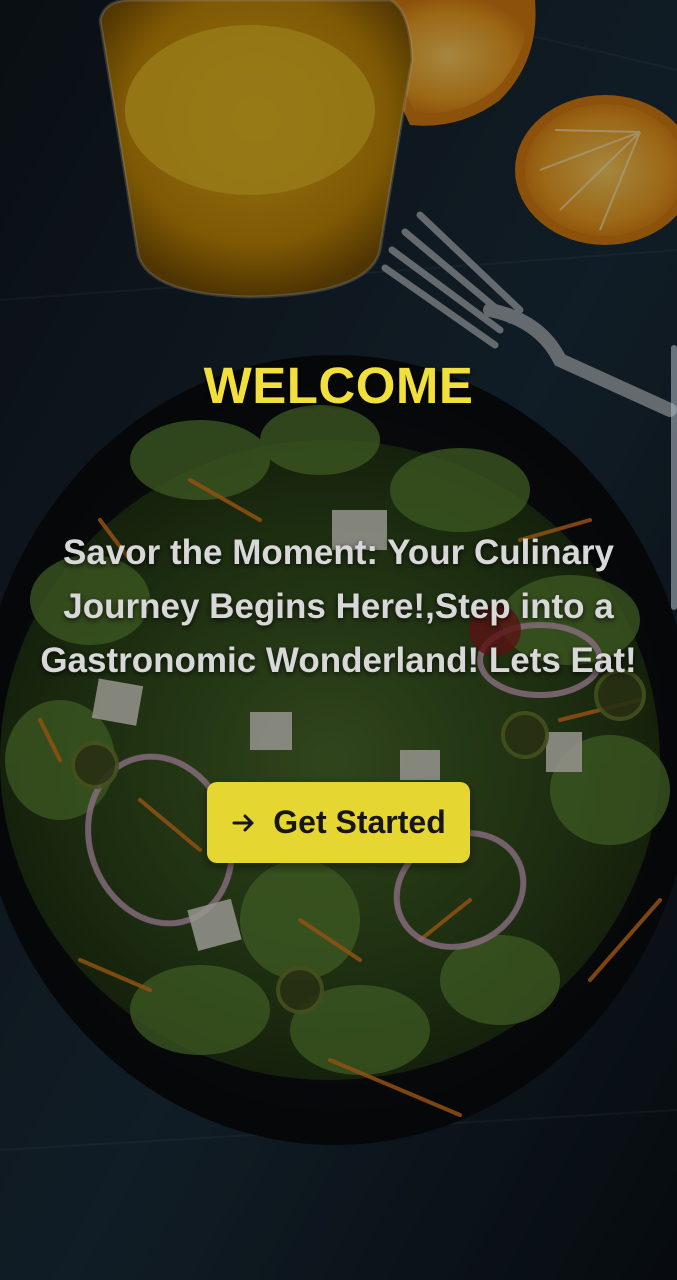  I want to click on welcome-title: WELCOME, so click(338, 385).